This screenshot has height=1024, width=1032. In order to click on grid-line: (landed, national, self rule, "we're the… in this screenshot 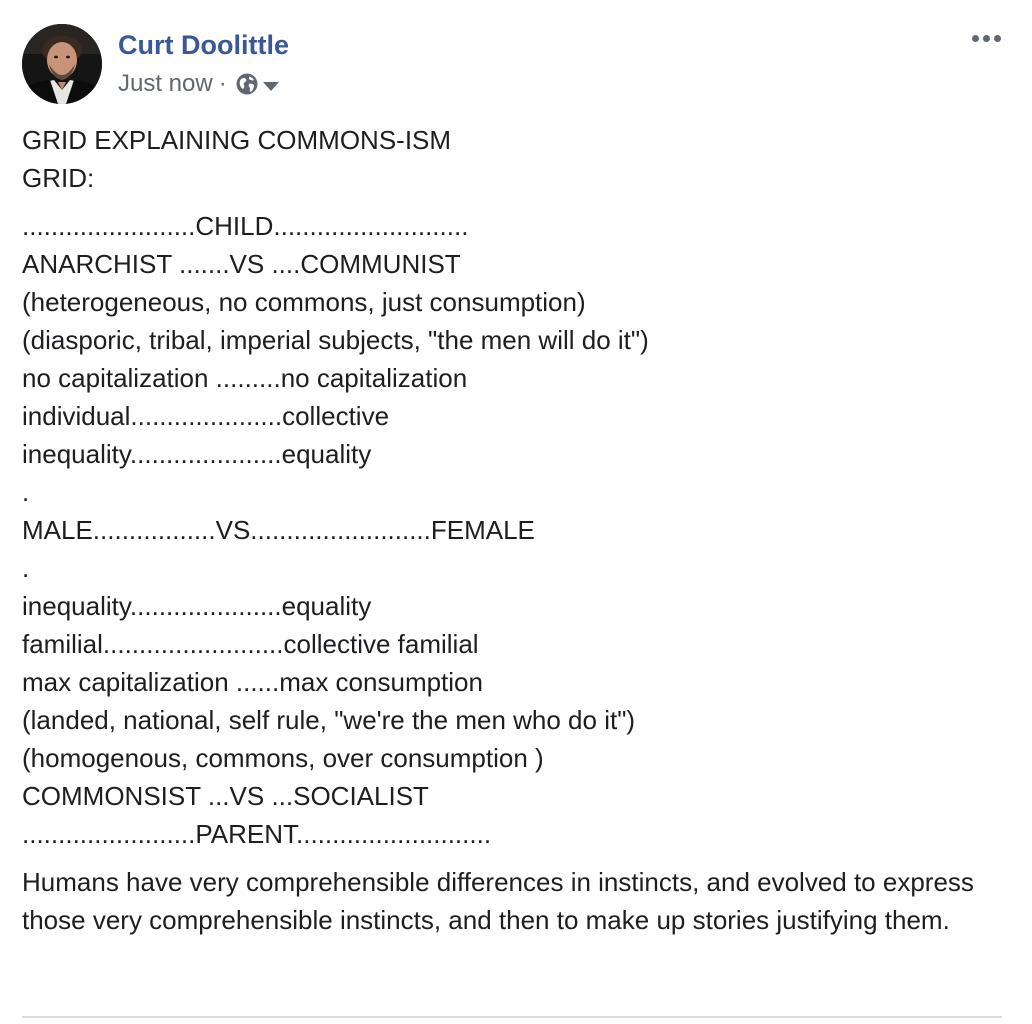, I will do `click(329, 720)`.